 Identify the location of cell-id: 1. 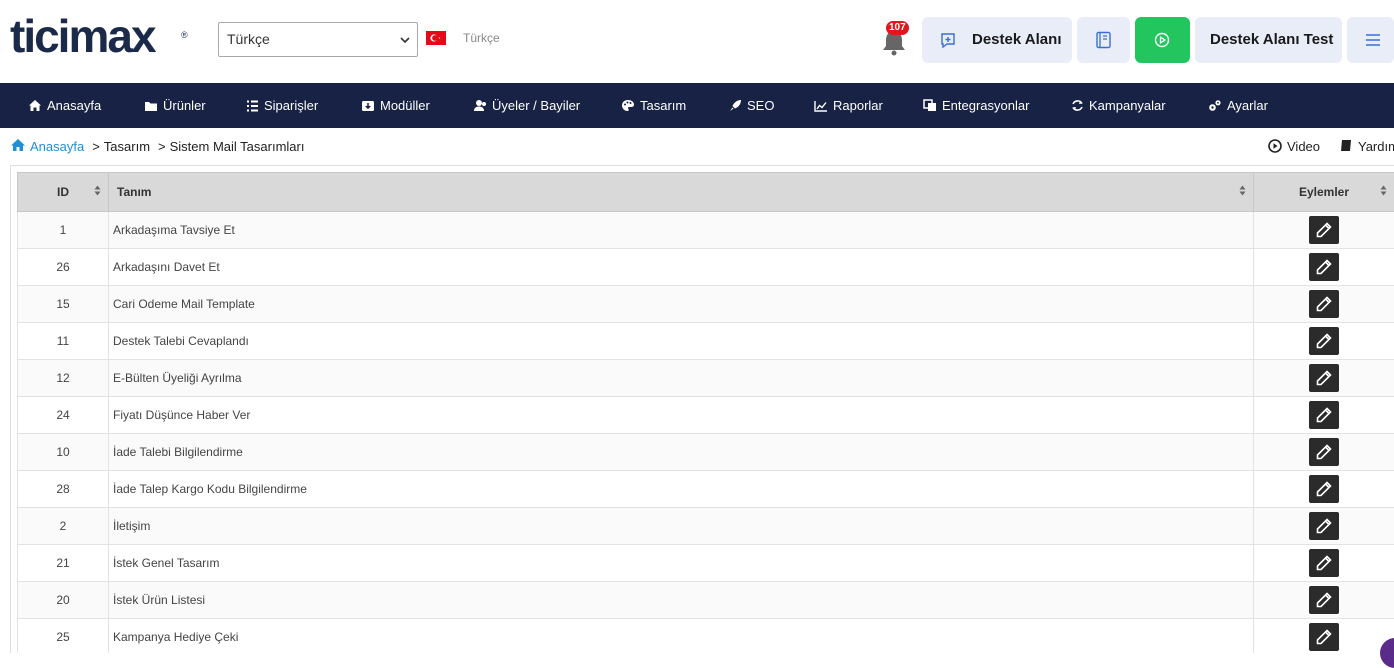
(63, 230).